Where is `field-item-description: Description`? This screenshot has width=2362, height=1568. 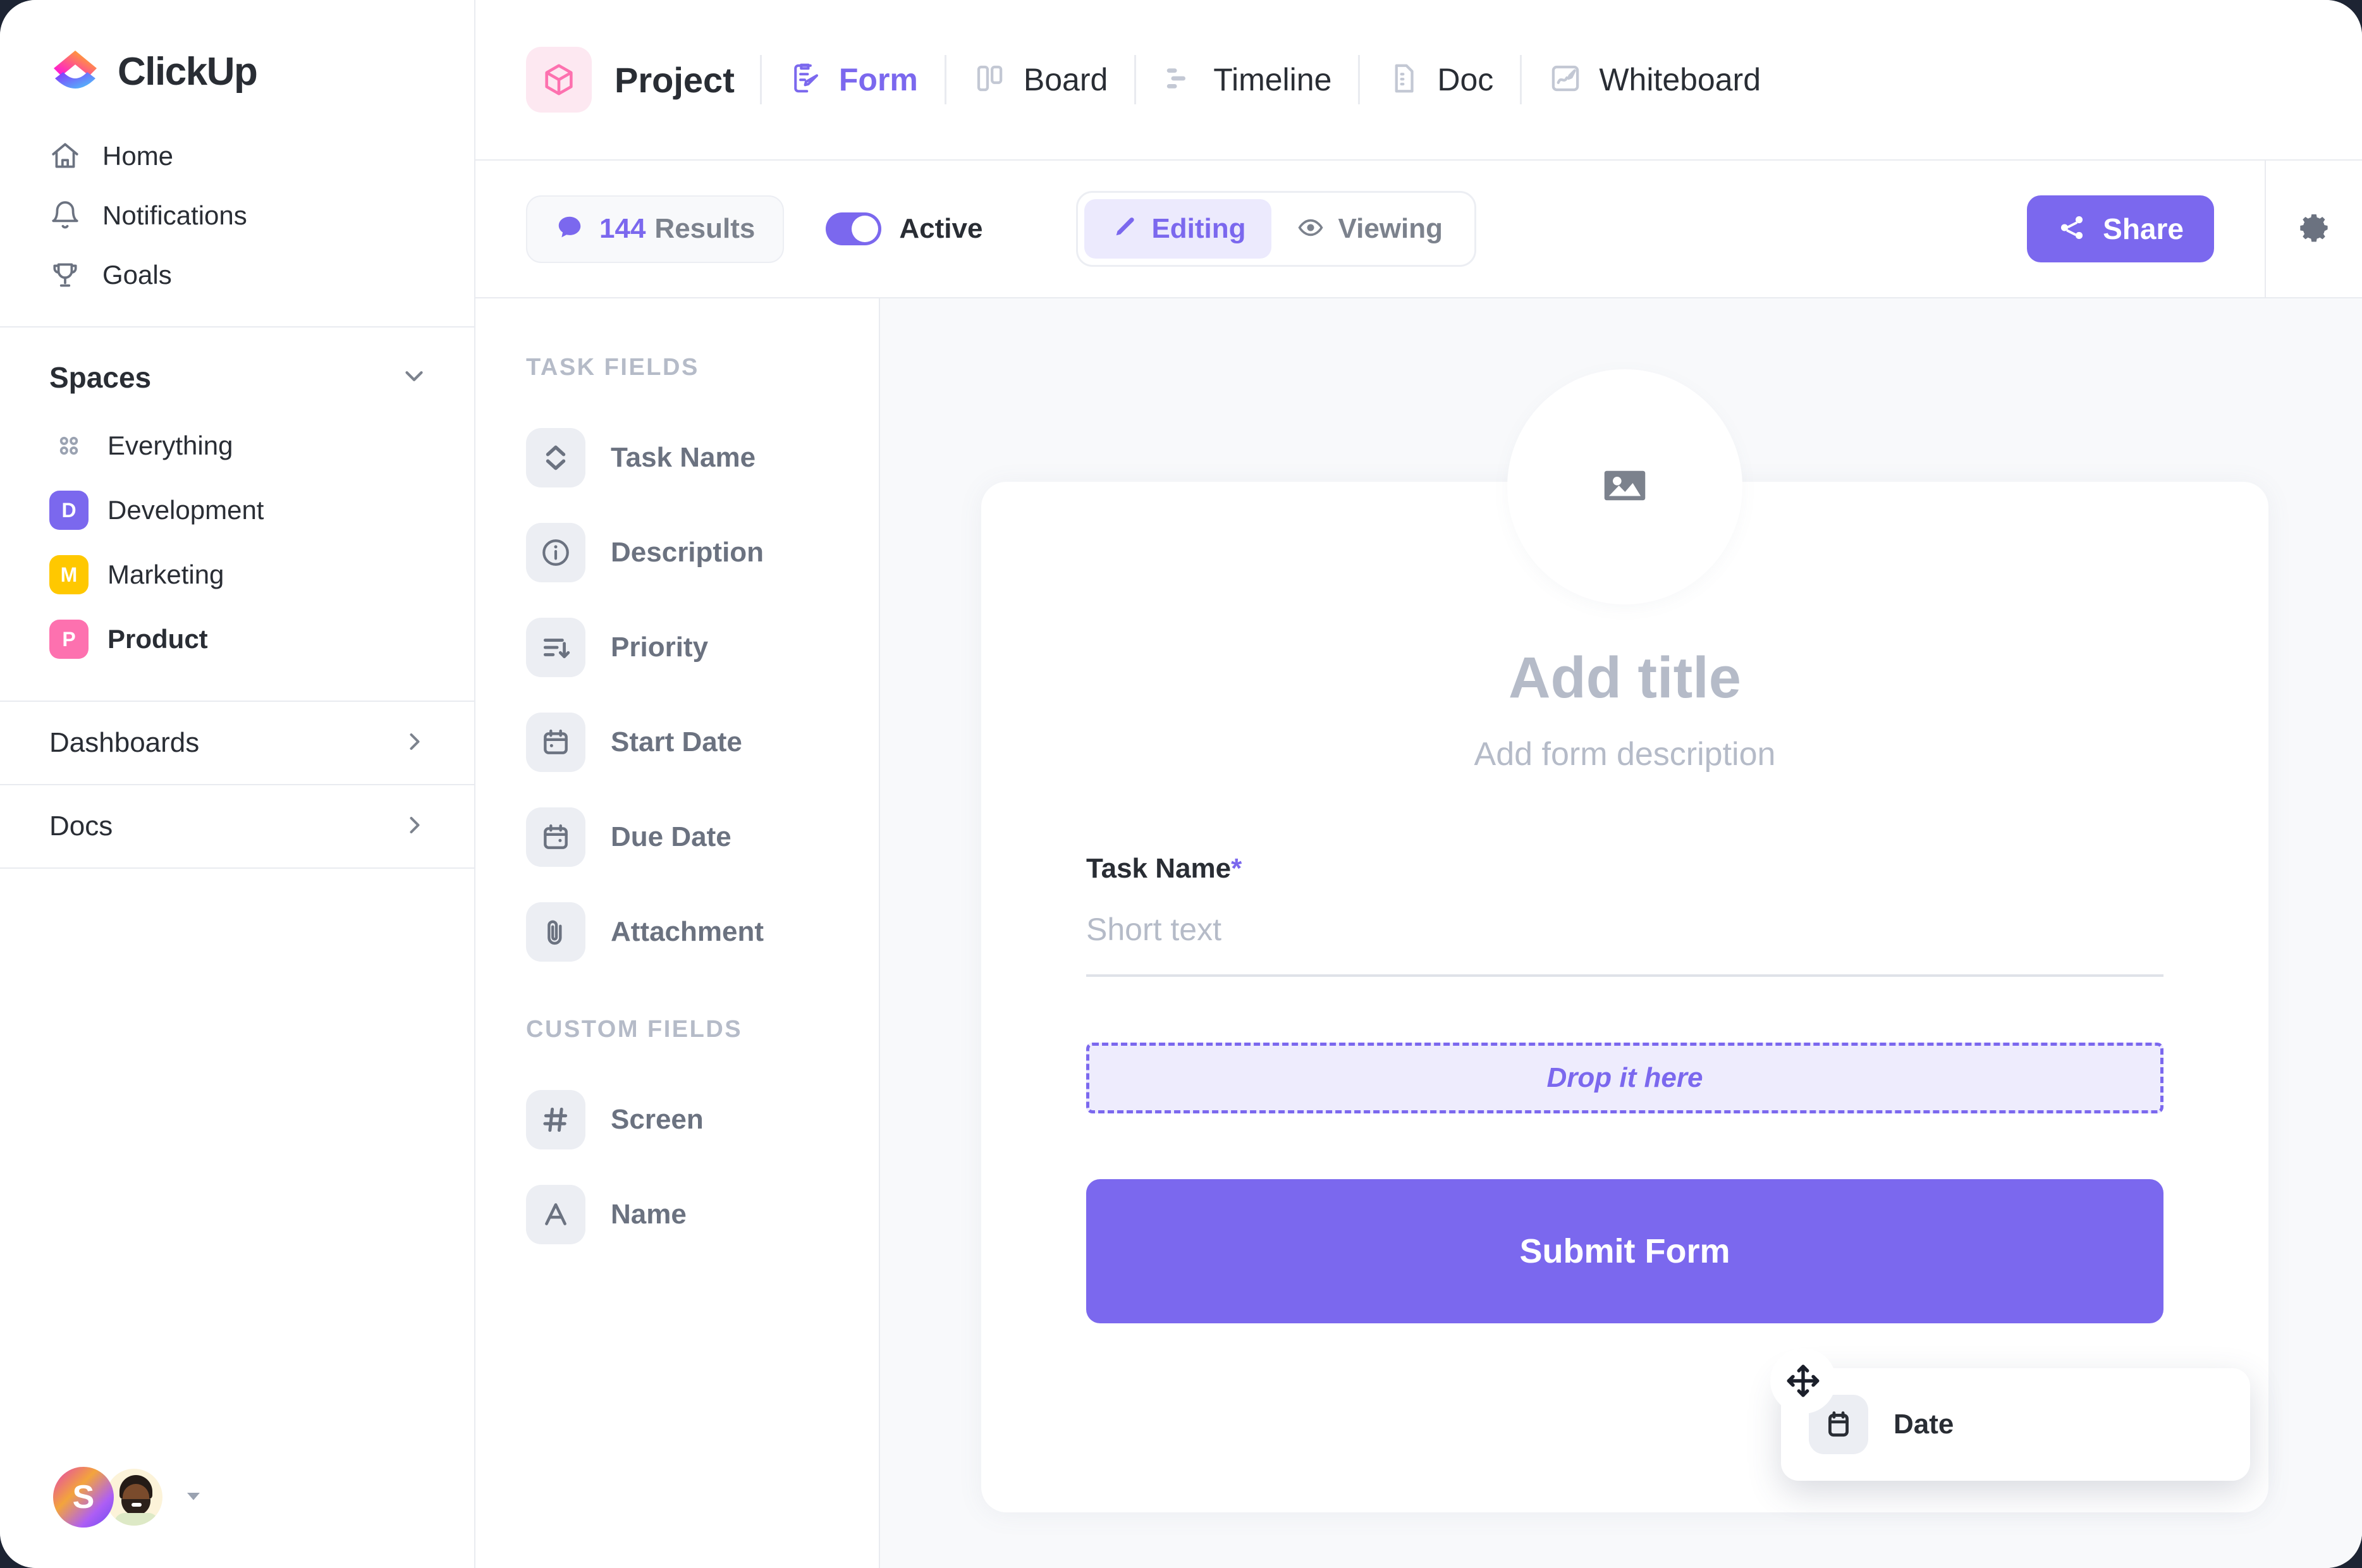
field-item-description: Description is located at coordinates (677, 552).